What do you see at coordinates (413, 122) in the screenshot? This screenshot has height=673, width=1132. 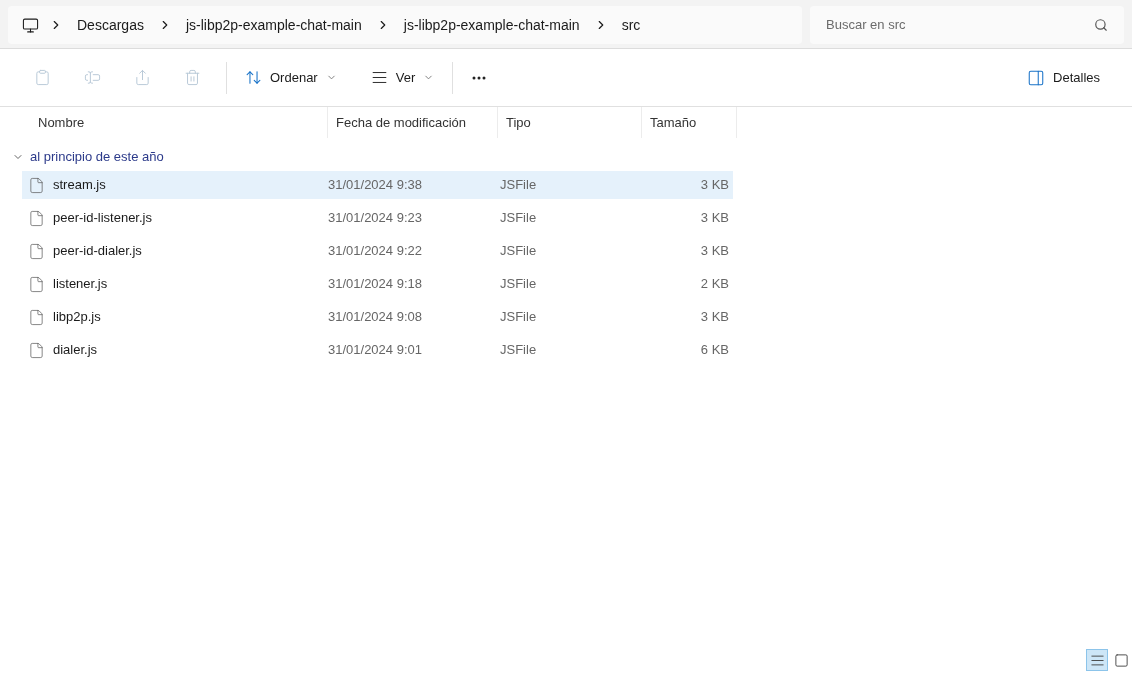 I see `column-header: Fecha de modificación` at bounding box center [413, 122].